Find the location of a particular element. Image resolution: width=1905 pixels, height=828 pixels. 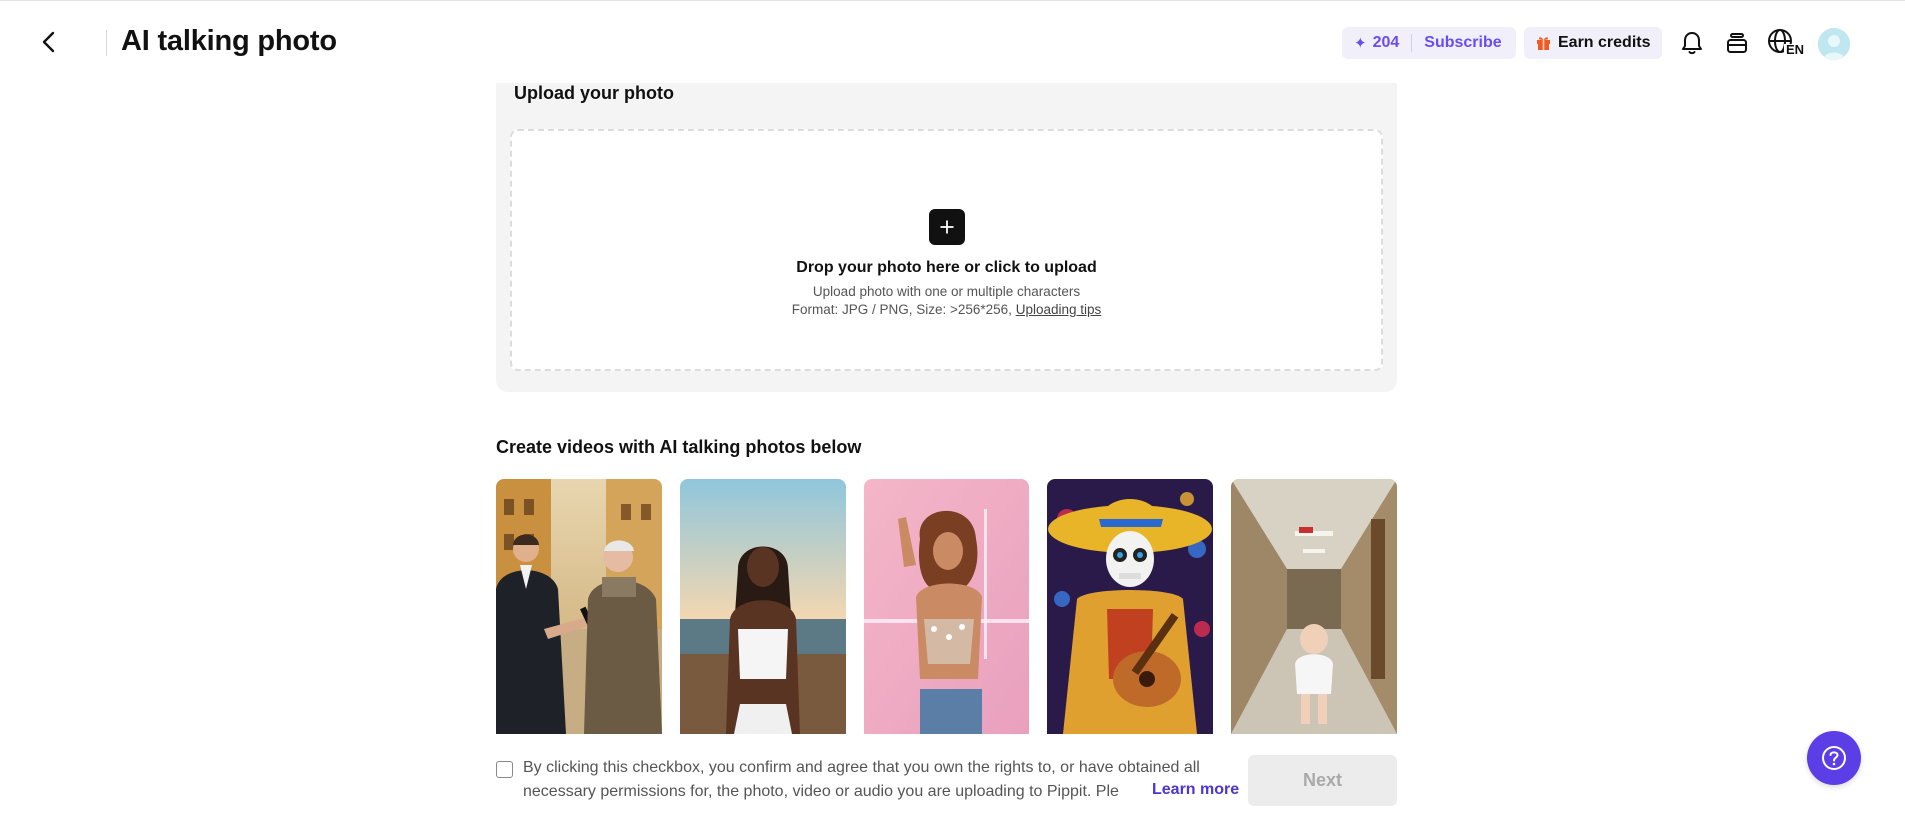

format-text: Format: JPG / PNG, Size: >256*256, is located at coordinates (901, 309).